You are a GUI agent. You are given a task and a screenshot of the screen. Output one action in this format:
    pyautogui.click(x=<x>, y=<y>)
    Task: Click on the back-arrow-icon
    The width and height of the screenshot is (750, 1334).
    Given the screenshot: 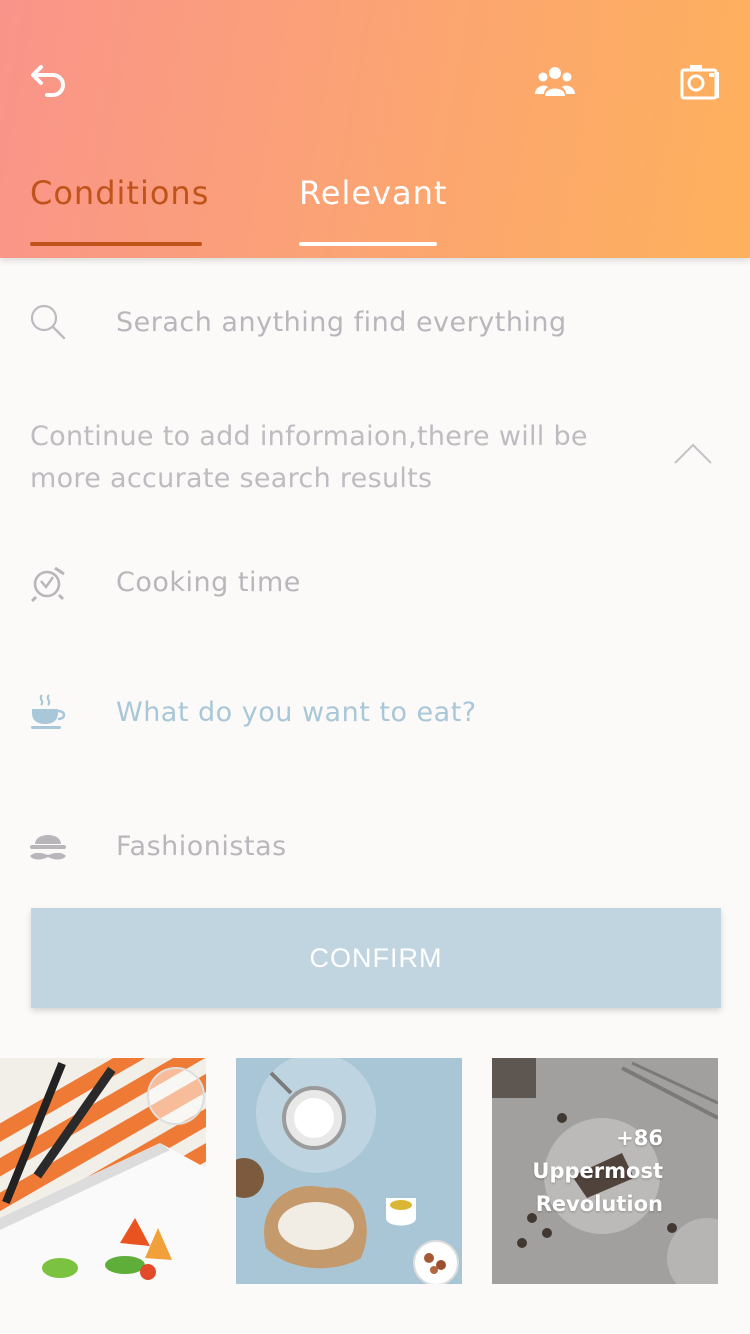 What is the action you would take?
    pyautogui.click(x=49, y=81)
    